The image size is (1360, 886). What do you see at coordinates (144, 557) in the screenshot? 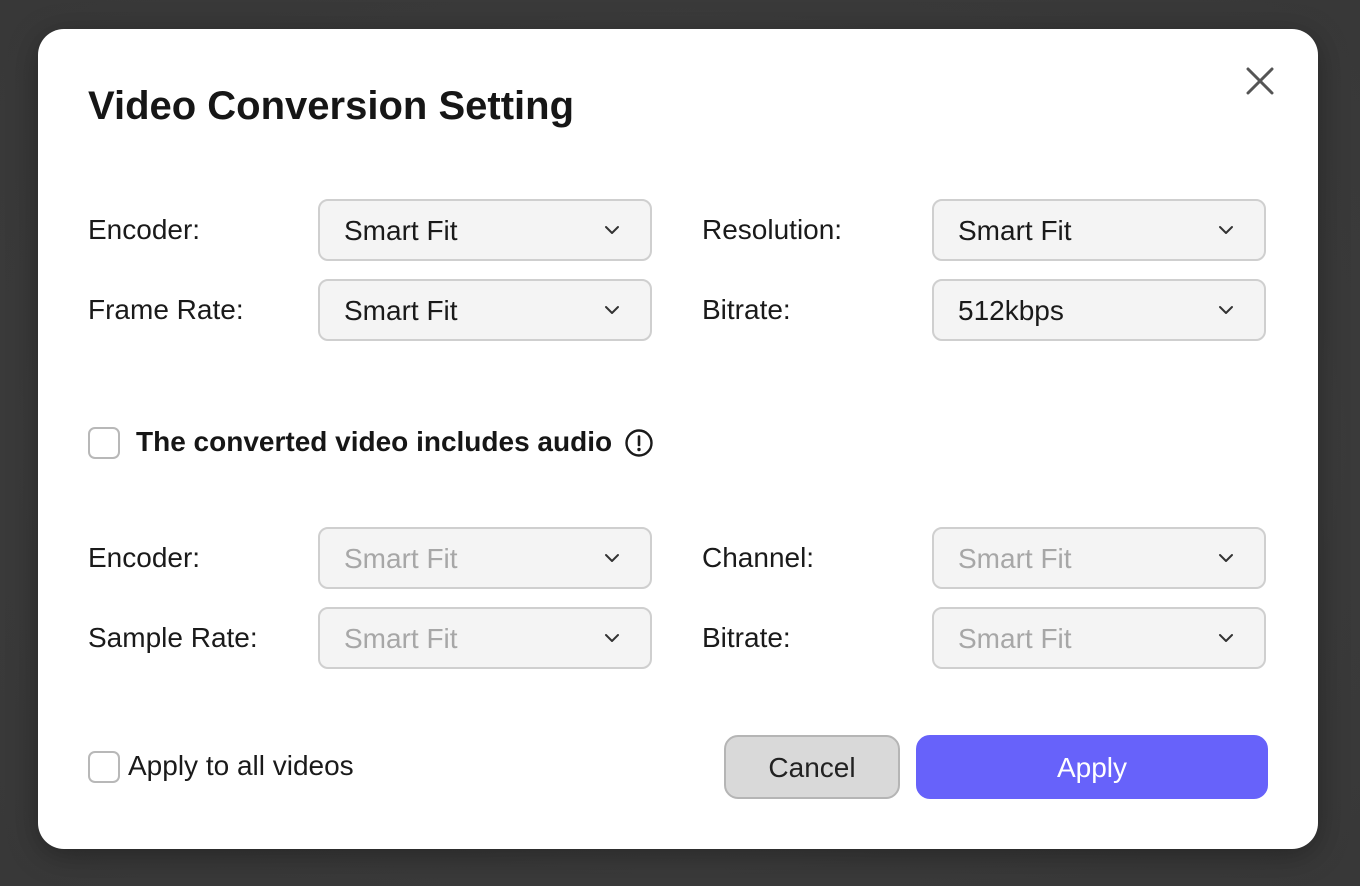
I see `audio-encoder-label: Encoder:` at bounding box center [144, 557].